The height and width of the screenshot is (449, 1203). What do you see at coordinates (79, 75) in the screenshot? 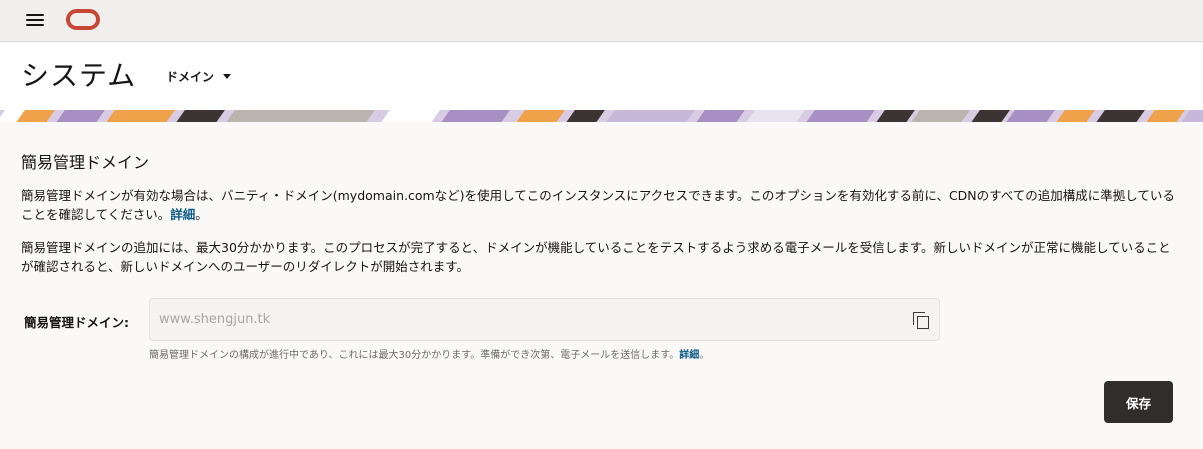
I see `page-title: システム` at bounding box center [79, 75].